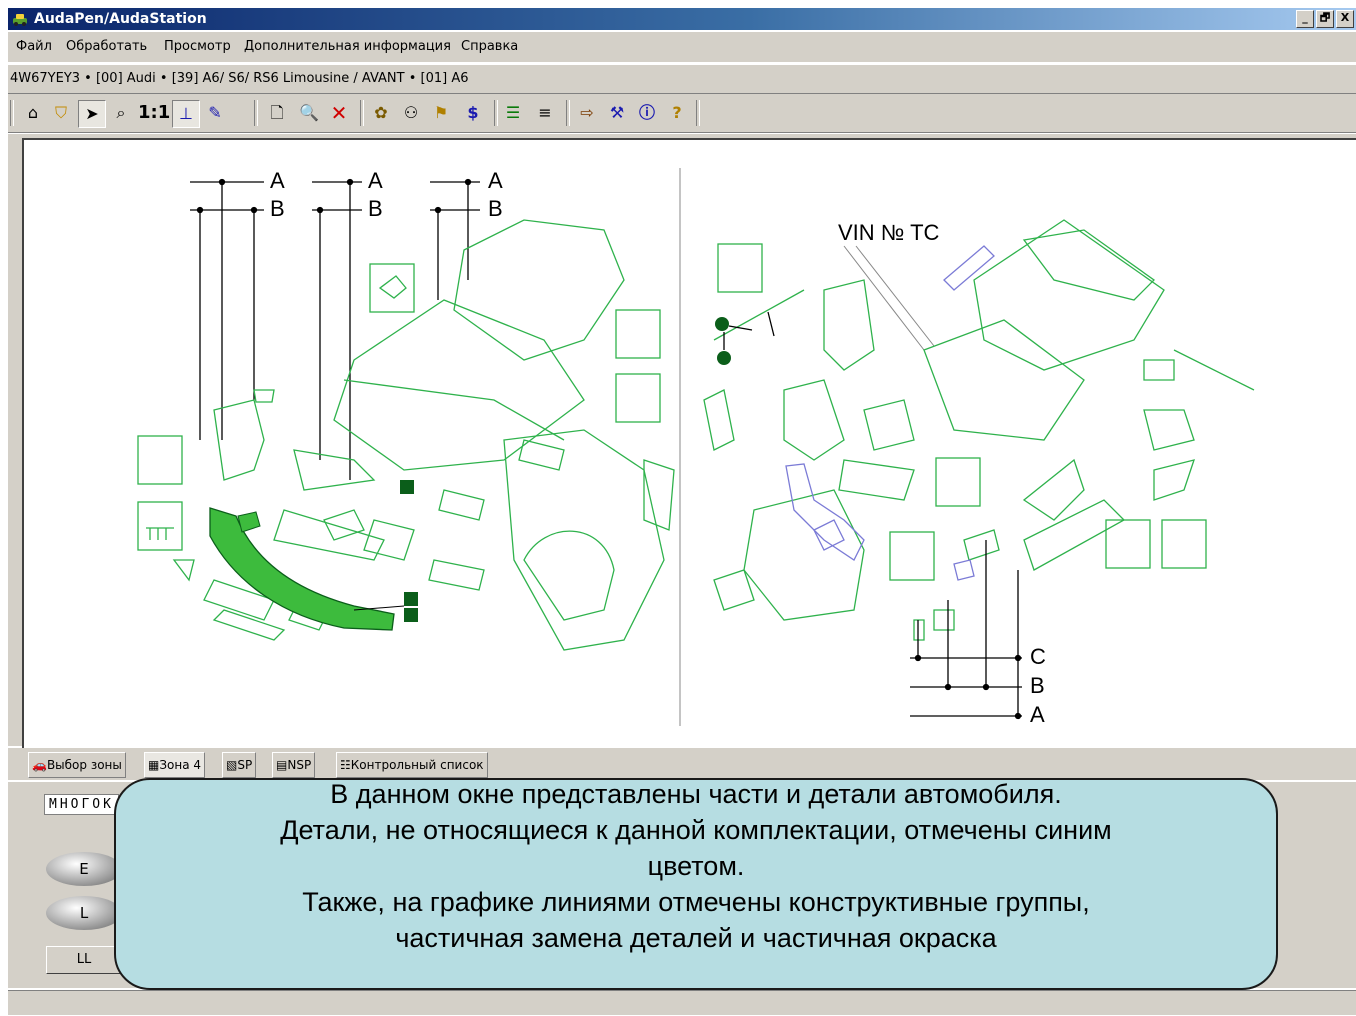  I want to click on label-a-right: A, so click(1037, 714).